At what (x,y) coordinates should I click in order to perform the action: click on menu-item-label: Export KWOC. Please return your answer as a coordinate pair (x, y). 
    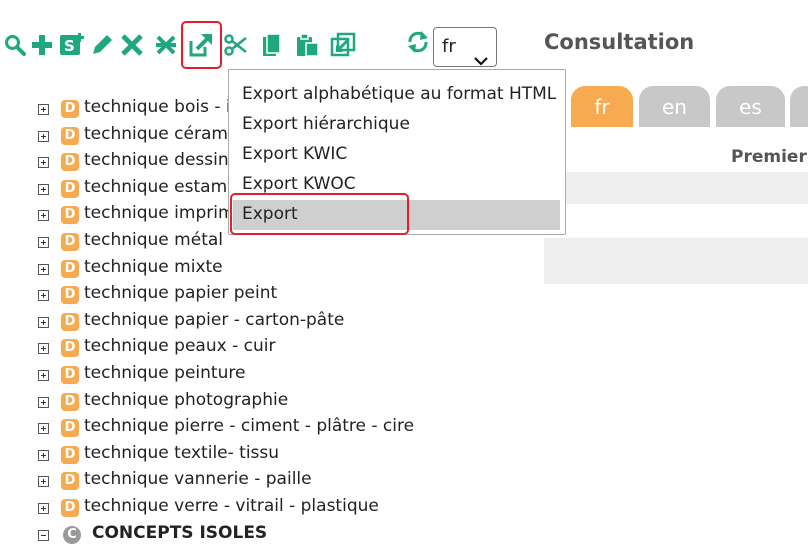
    Looking at the image, I should click on (299, 184).